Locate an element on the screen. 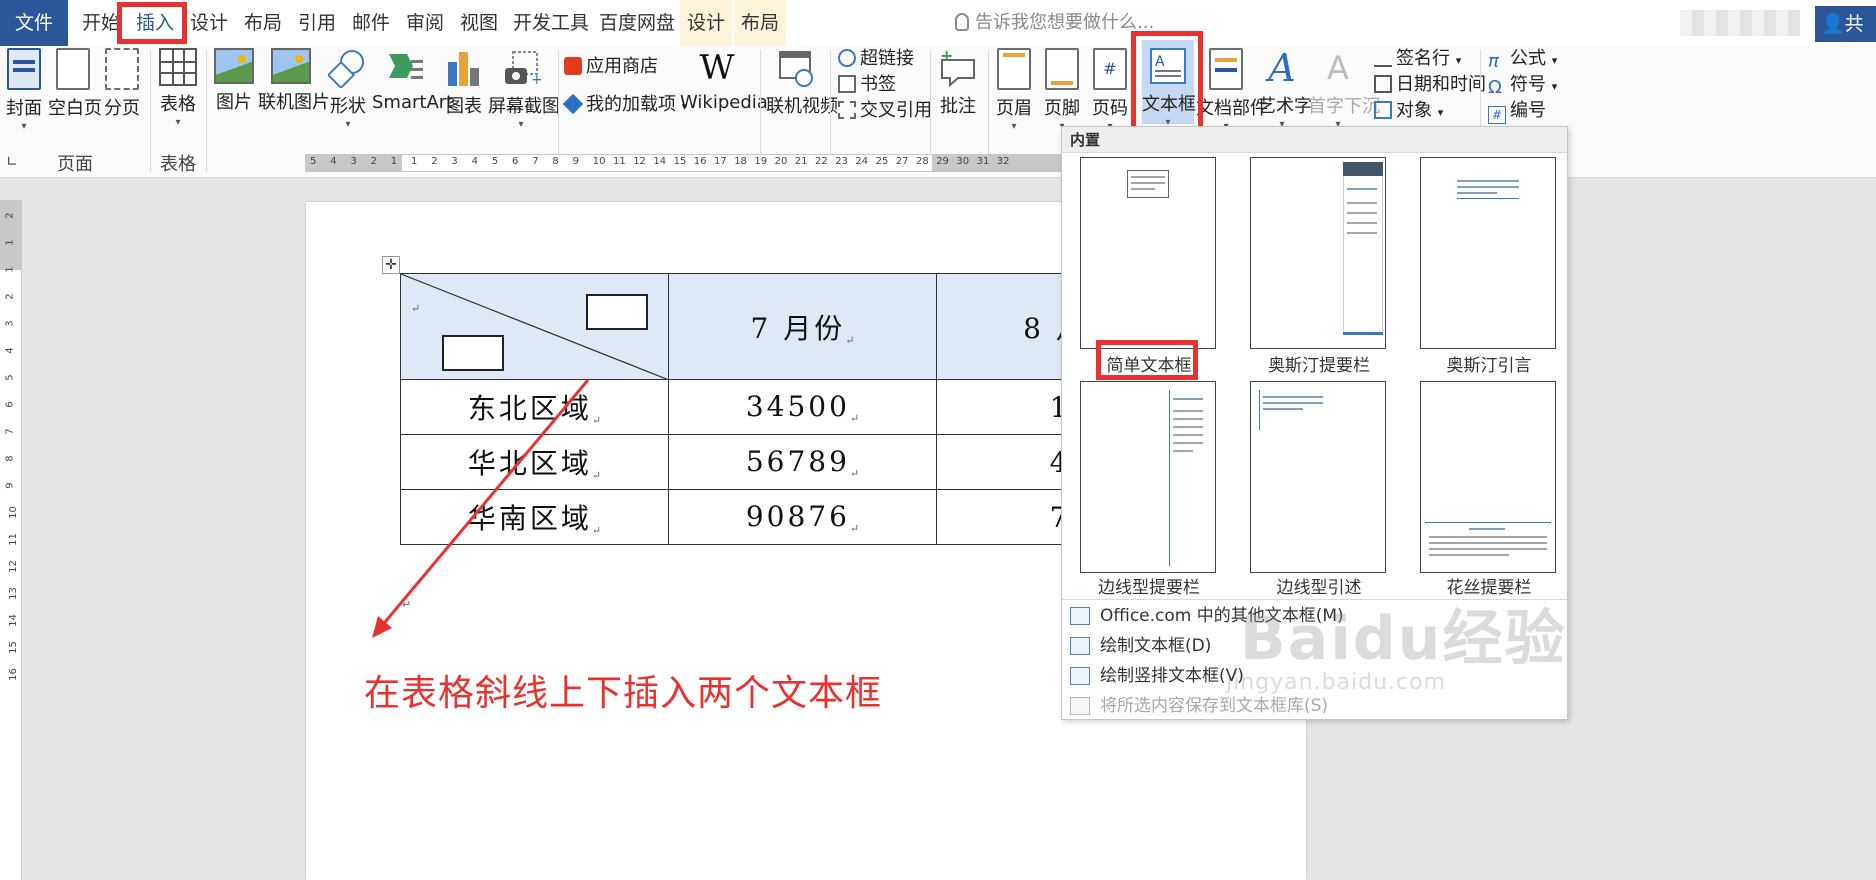 This screenshot has height=880, width=1876. gallery-thumb-edge-quote is located at coordinates (1318, 477).